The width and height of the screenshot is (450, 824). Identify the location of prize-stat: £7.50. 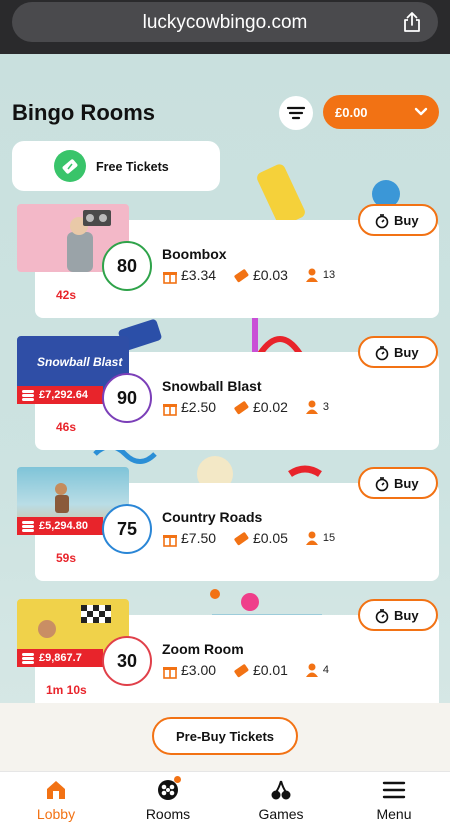
(189, 538).